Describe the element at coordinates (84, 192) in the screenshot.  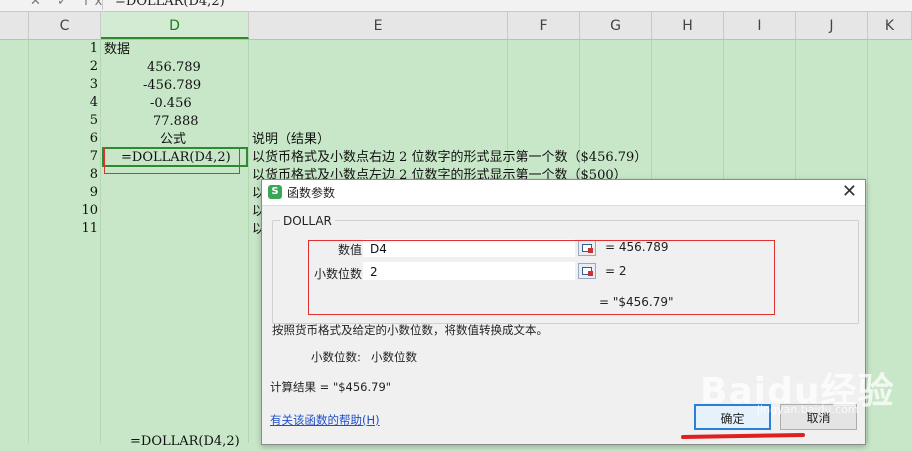
I see `row-number: 9` at that location.